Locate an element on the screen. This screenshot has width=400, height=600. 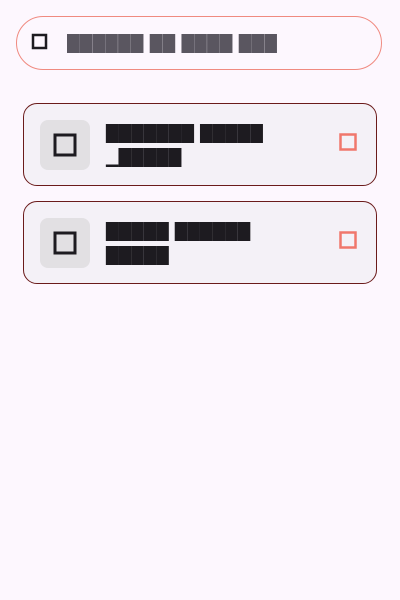
item-title: ███████ █████ ▁█████ is located at coordinates (185, 145).